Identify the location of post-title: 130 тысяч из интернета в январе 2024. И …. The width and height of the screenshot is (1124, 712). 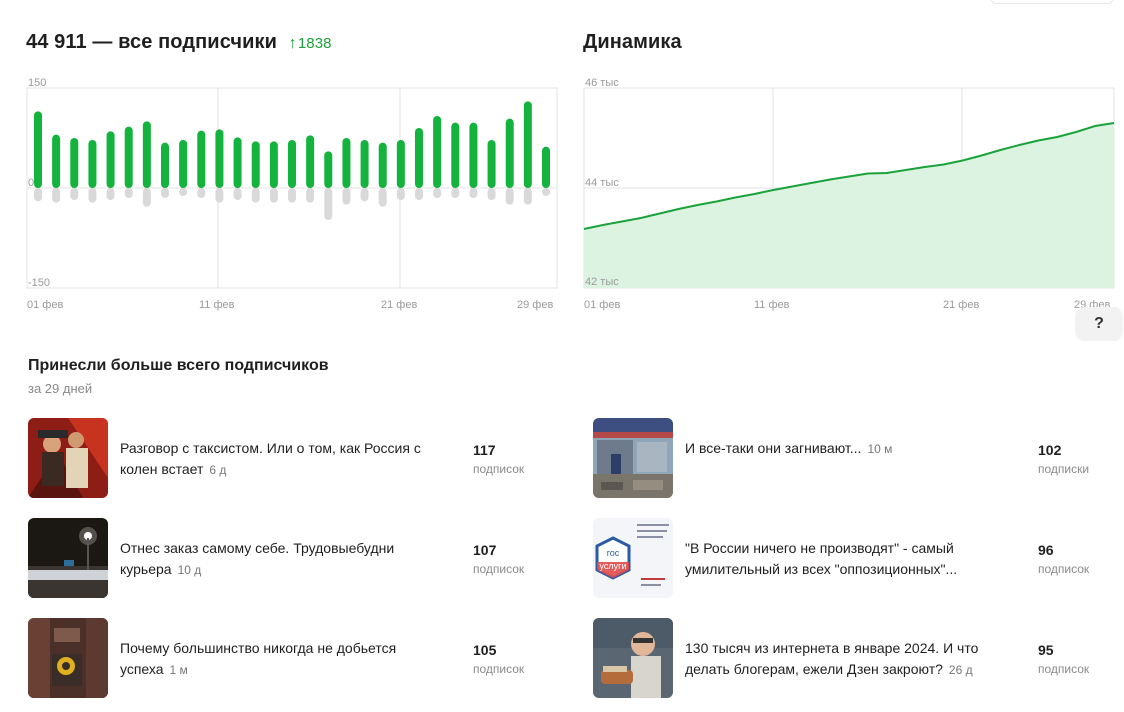
(832, 658).